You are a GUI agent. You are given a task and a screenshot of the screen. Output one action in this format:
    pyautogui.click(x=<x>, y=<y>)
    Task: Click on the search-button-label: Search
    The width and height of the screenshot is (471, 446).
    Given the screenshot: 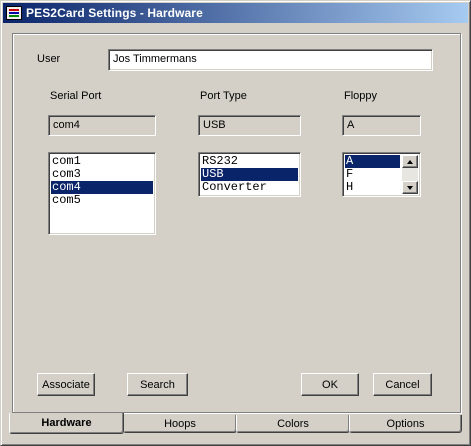 What is the action you would take?
    pyautogui.click(x=157, y=384)
    